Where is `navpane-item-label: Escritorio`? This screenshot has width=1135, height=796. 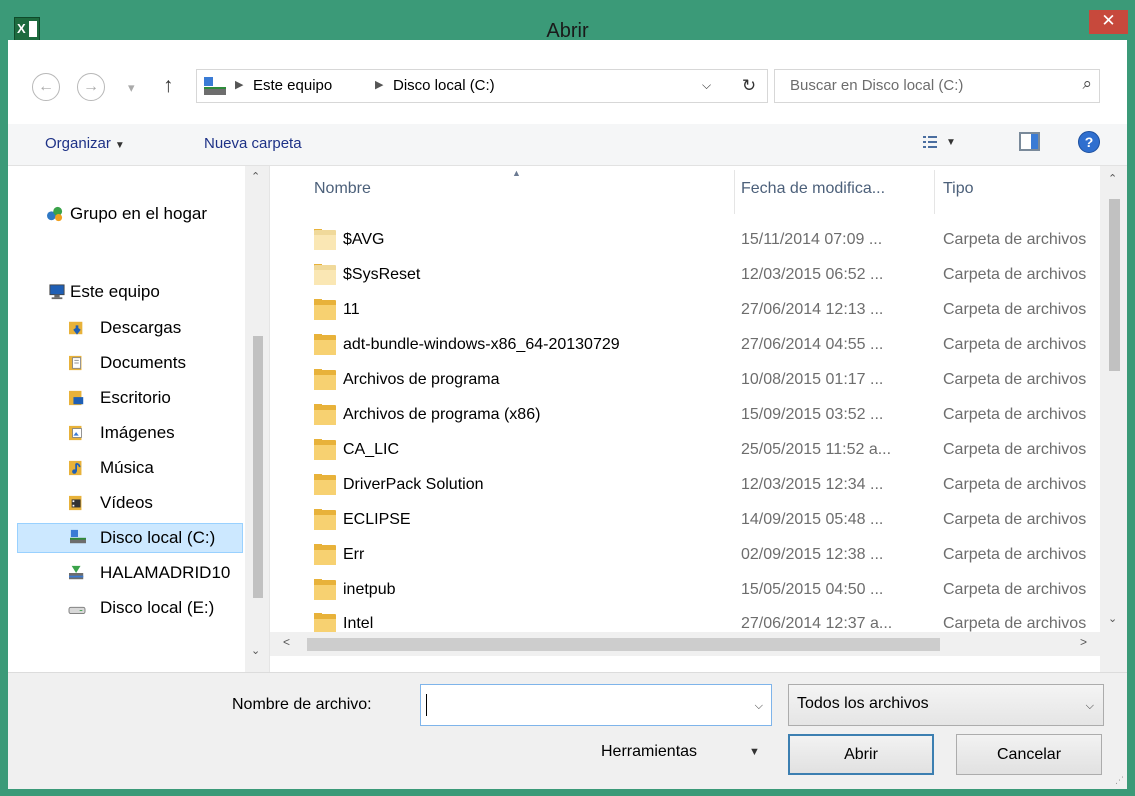
navpane-item-label: Escritorio is located at coordinates (135, 397).